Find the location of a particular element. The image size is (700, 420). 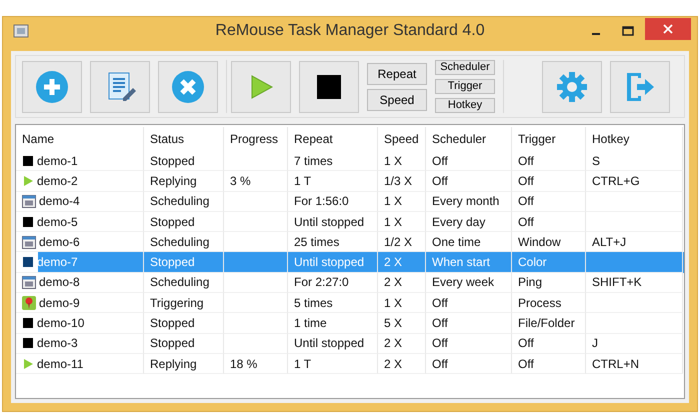

table-cell: demo-8 is located at coordinates (59, 282).